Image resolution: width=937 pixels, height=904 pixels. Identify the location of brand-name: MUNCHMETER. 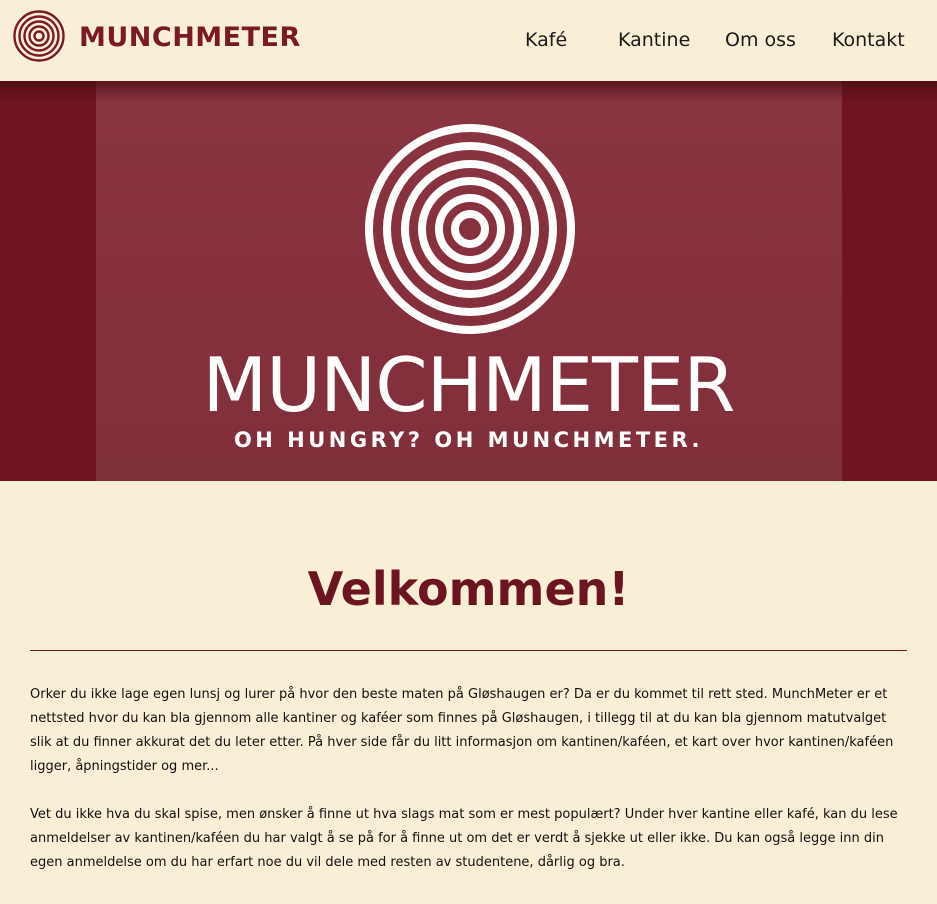
(190, 37).